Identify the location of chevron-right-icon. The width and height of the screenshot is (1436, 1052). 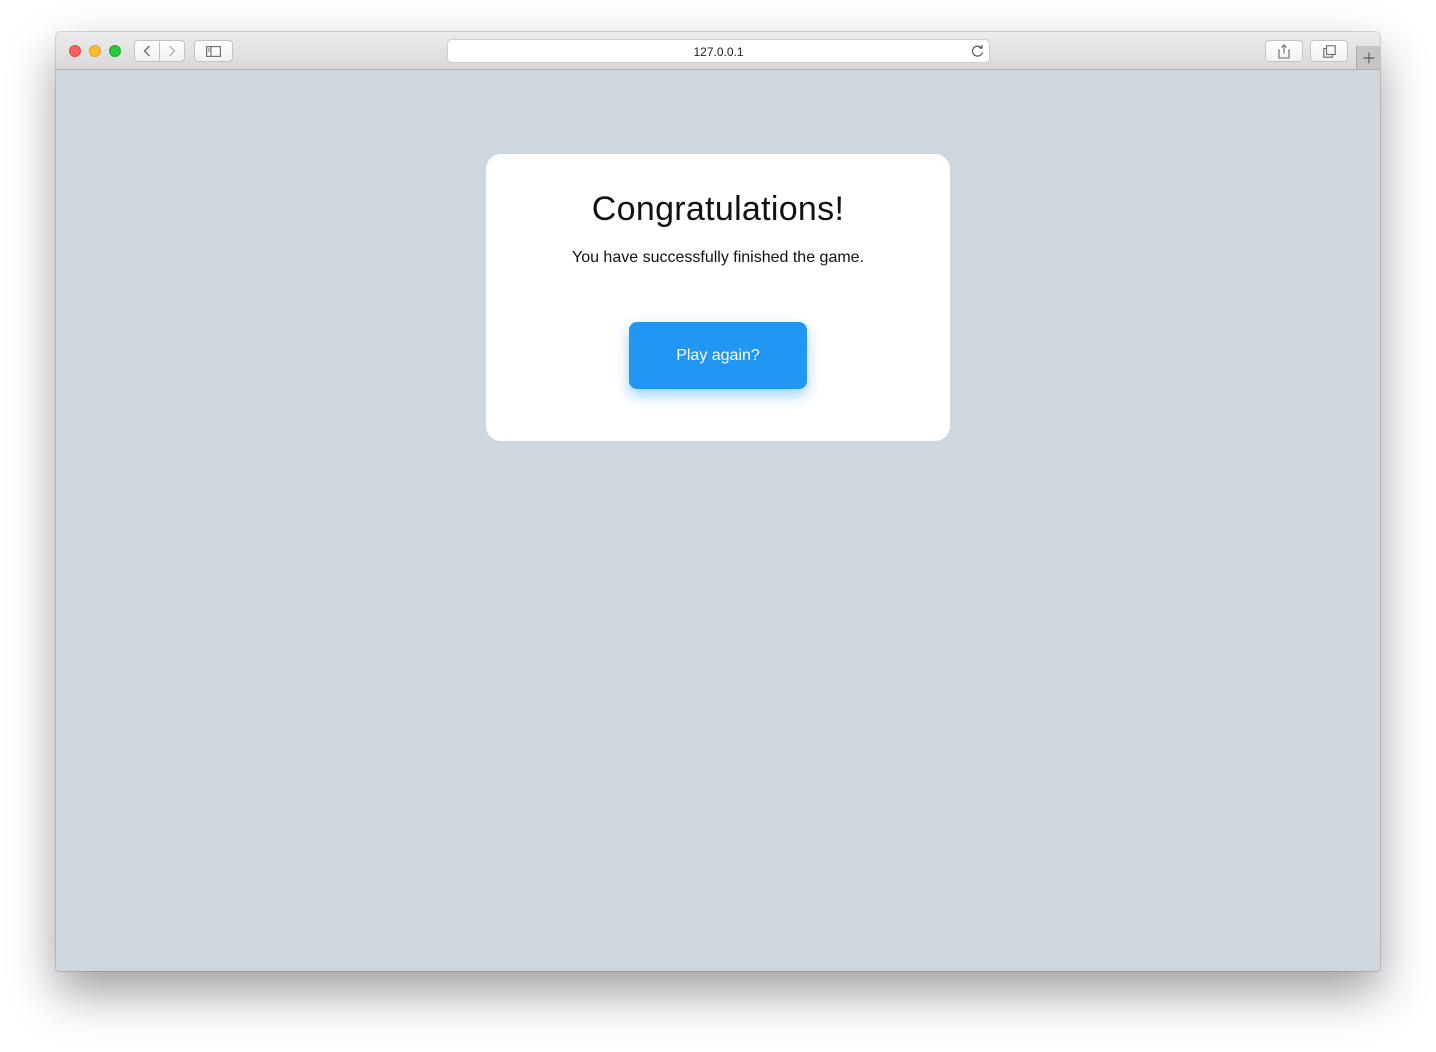
(172, 51).